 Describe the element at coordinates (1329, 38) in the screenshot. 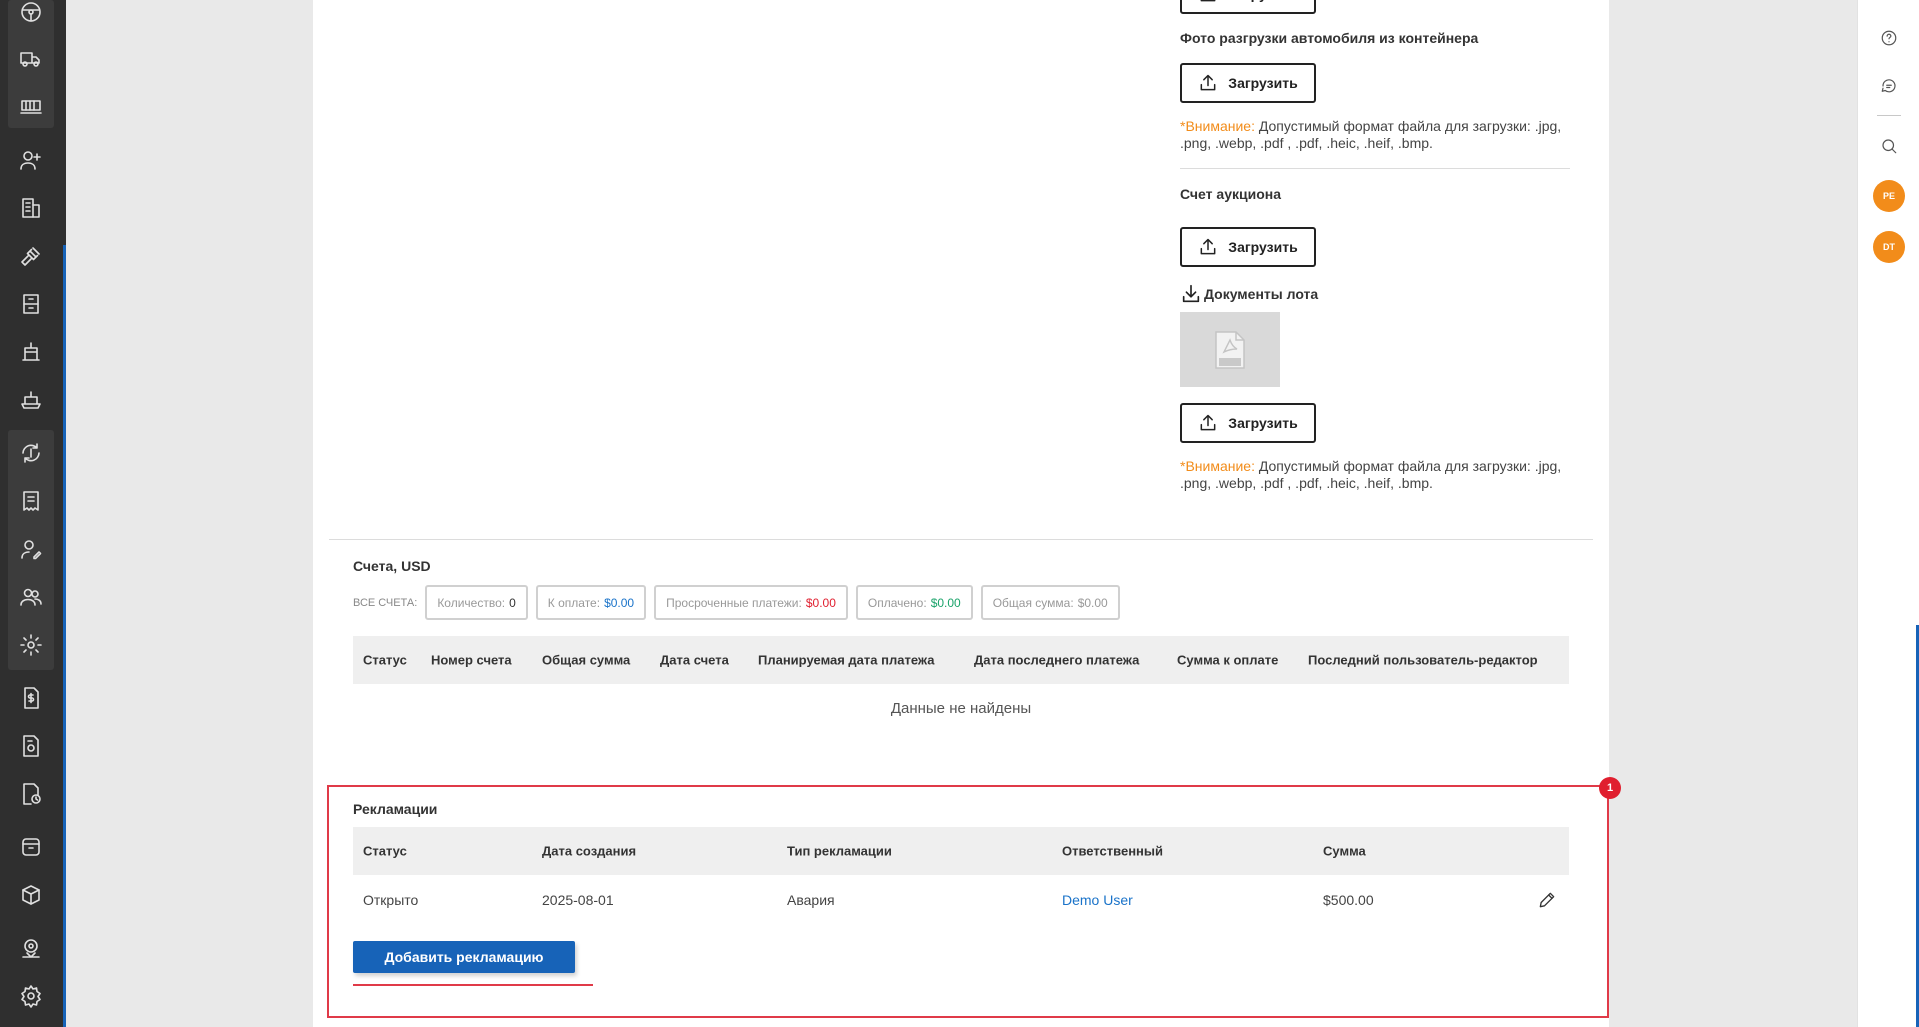

I see `unloading-photo-title: Фото разгрузки автомобиля из контейнера` at that location.